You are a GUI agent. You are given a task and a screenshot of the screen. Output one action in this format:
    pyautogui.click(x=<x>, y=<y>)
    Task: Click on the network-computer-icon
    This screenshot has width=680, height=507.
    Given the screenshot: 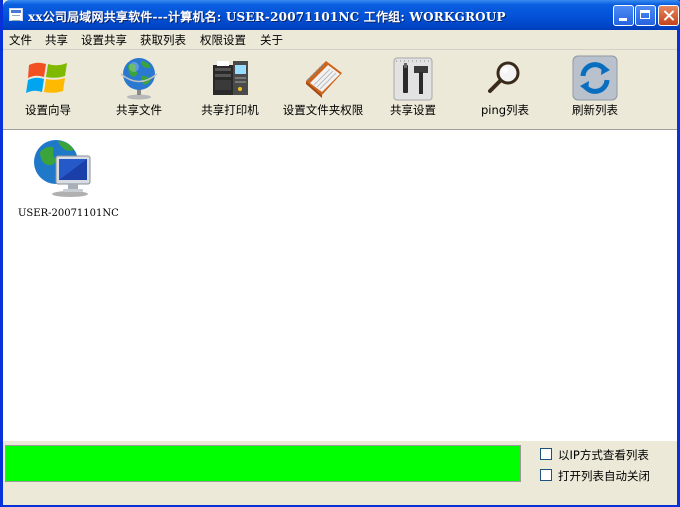 What is the action you would take?
    pyautogui.click(x=62, y=168)
    